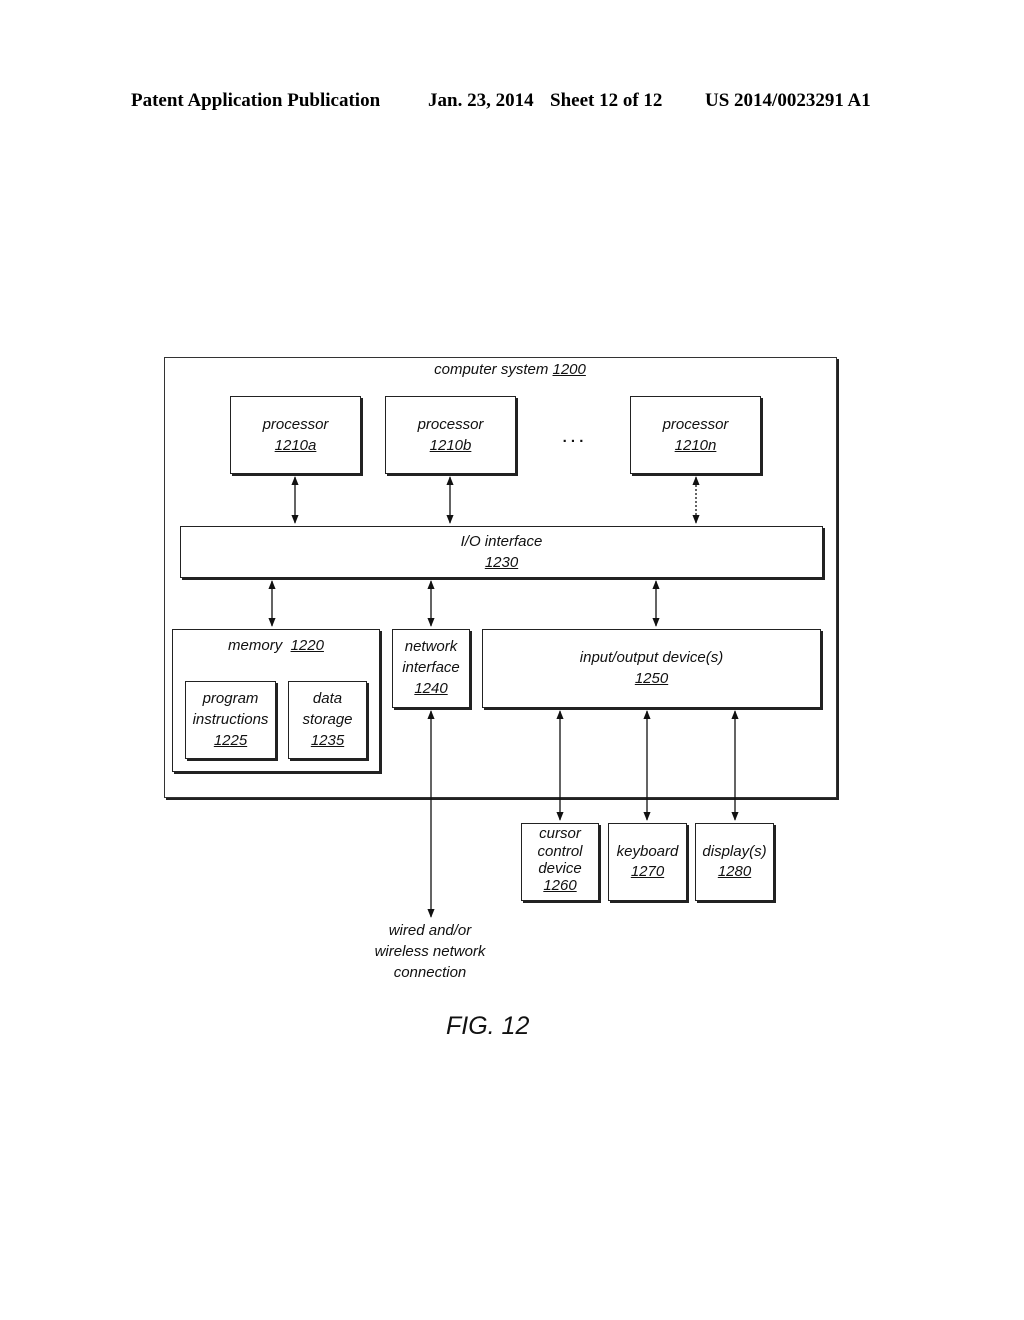  What do you see at coordinates (488, 1026) in the screenshot?
I see `figure-label: FIG. 12` at bounding box center [488, 1026].